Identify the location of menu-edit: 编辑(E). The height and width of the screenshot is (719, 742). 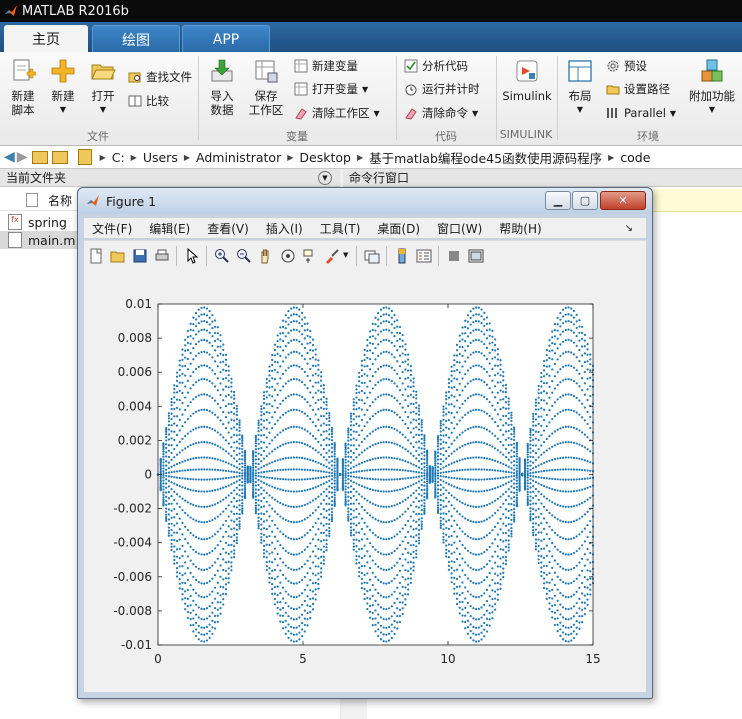
(169, 228).